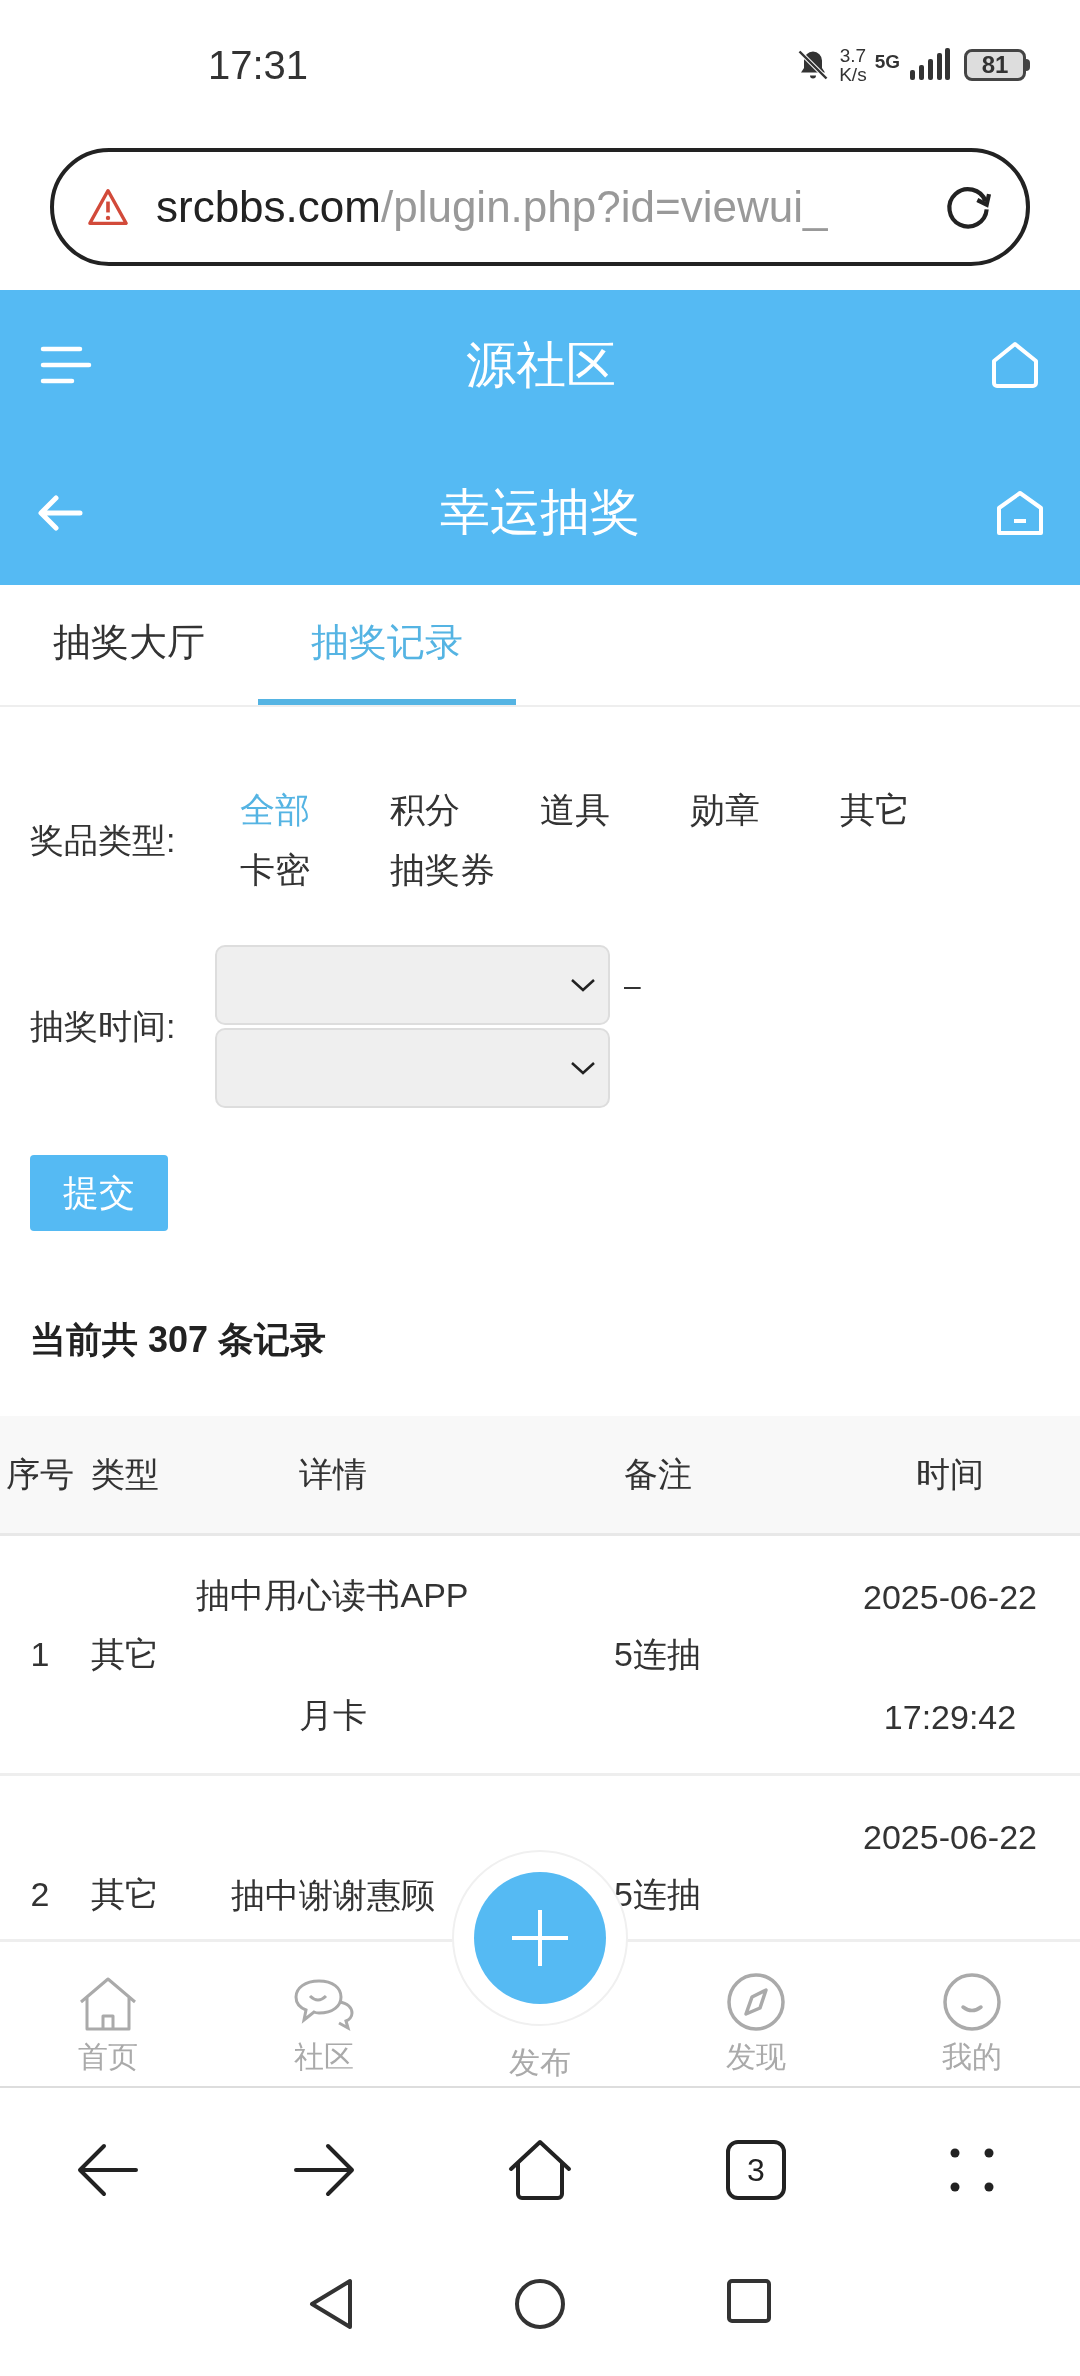 The height and width of the screenshot is (2376, 1080). What do you see at coordinates (972, 2002) in the screenshot?
I see `smiley-icon` at bounding box center [972, 2002].